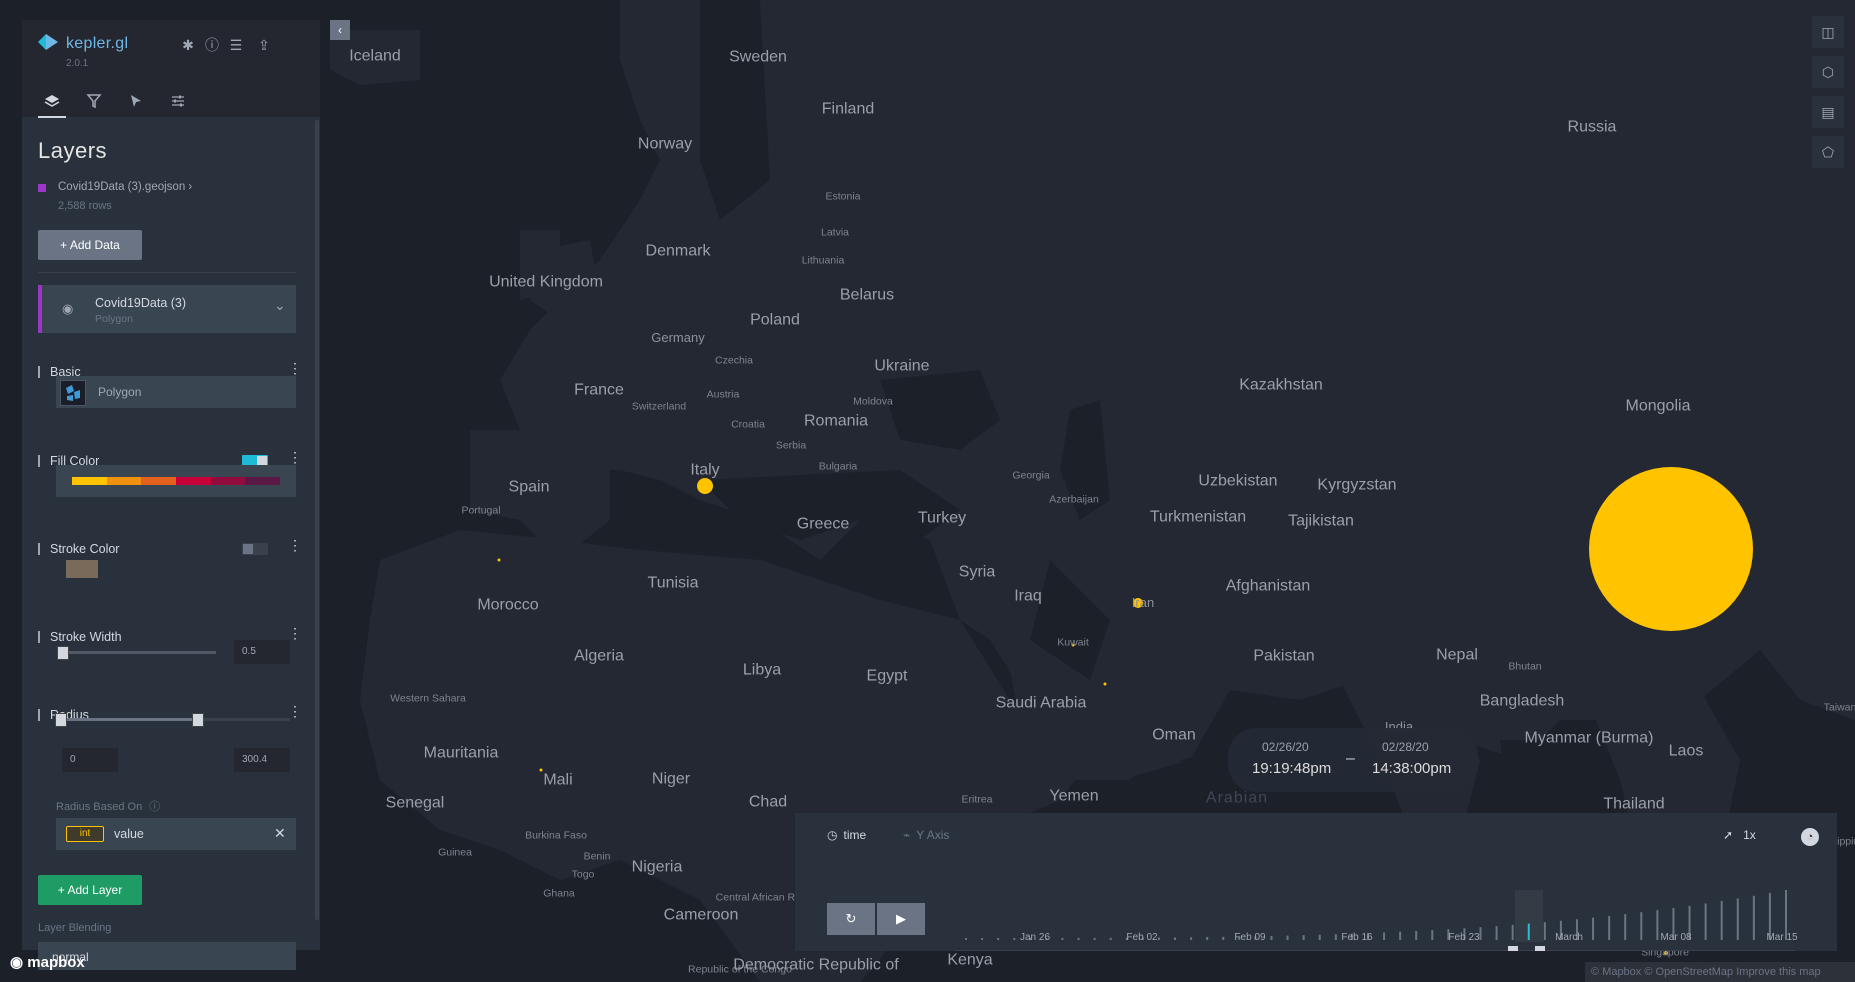  I want to click on tab-layers, so click(52, 103).